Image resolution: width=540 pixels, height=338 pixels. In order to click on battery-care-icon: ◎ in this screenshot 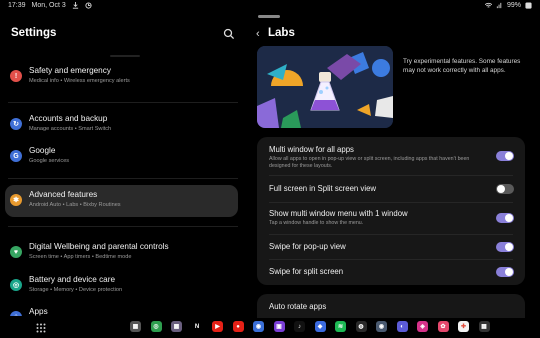, I will do `click(16, 285)`.